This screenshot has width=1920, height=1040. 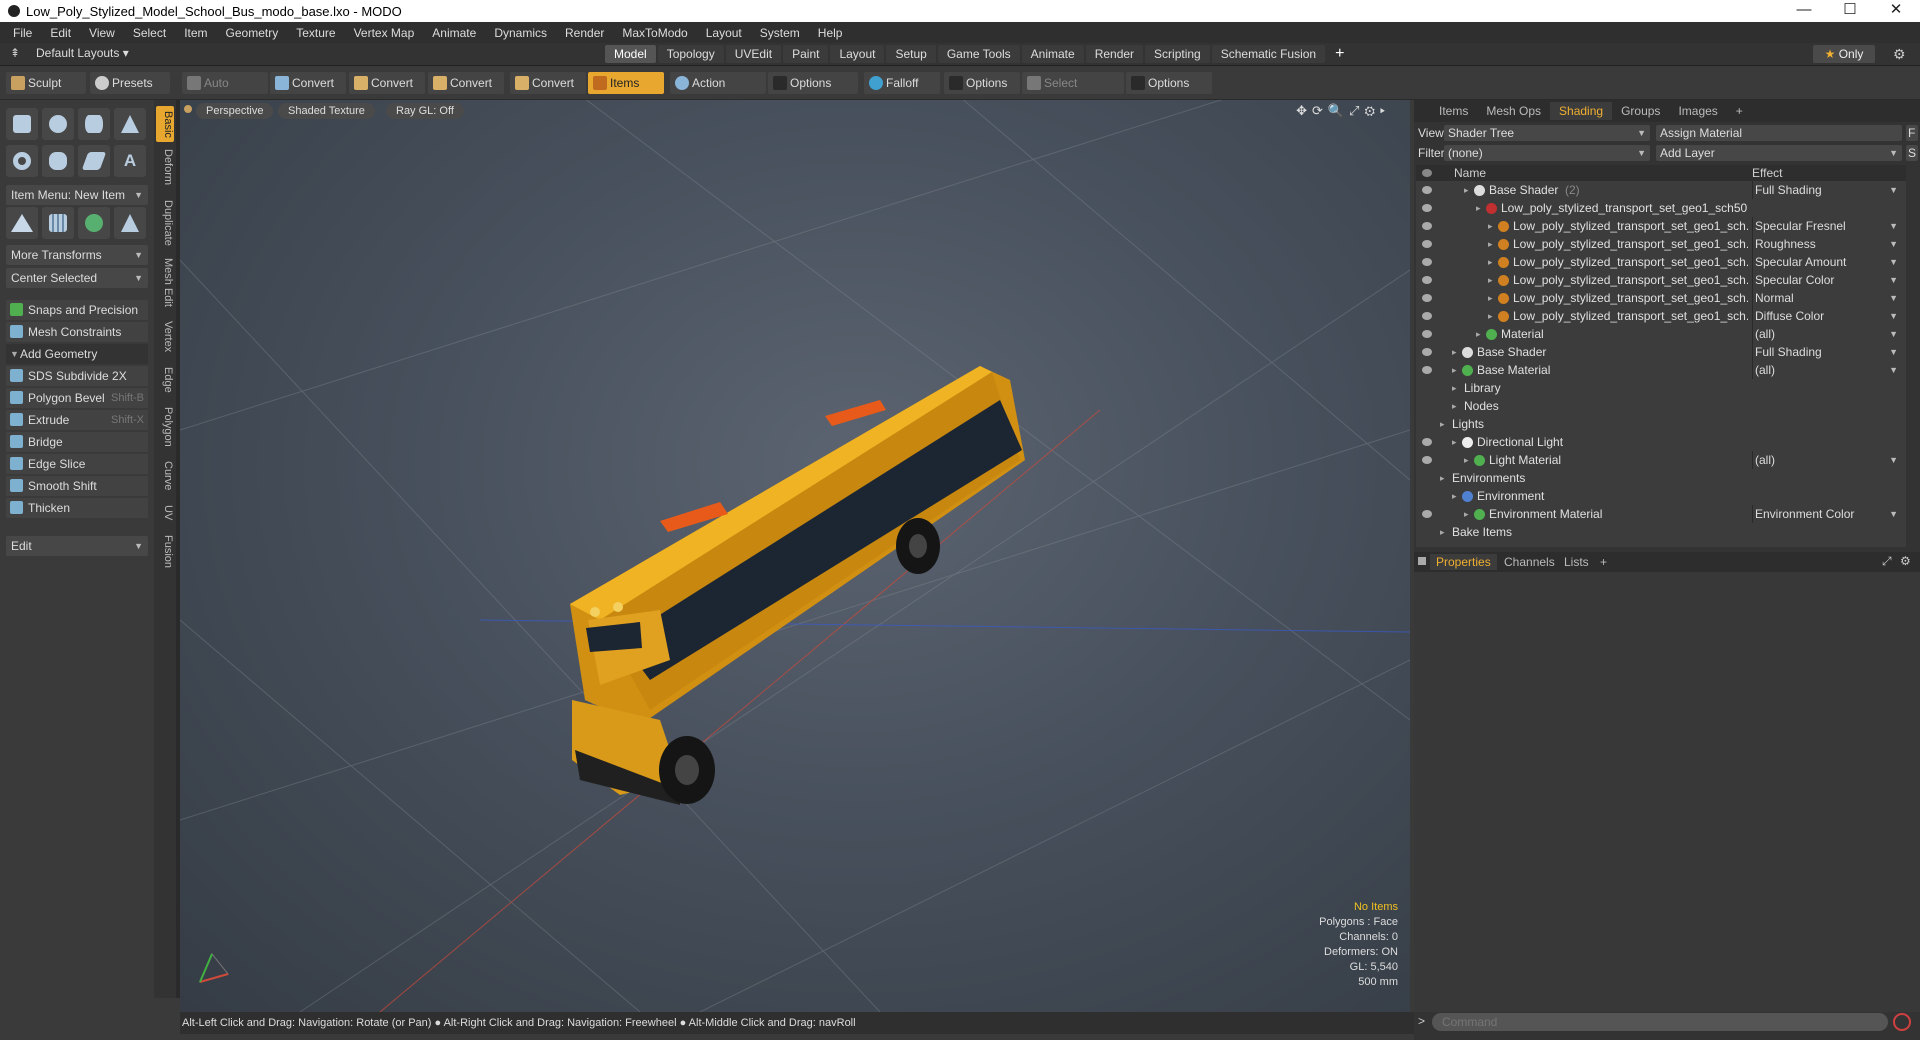 What do you see at coordinates (58, 124) in the screenshot?
I see `sphere-icon` at bounding box center [58, 124].